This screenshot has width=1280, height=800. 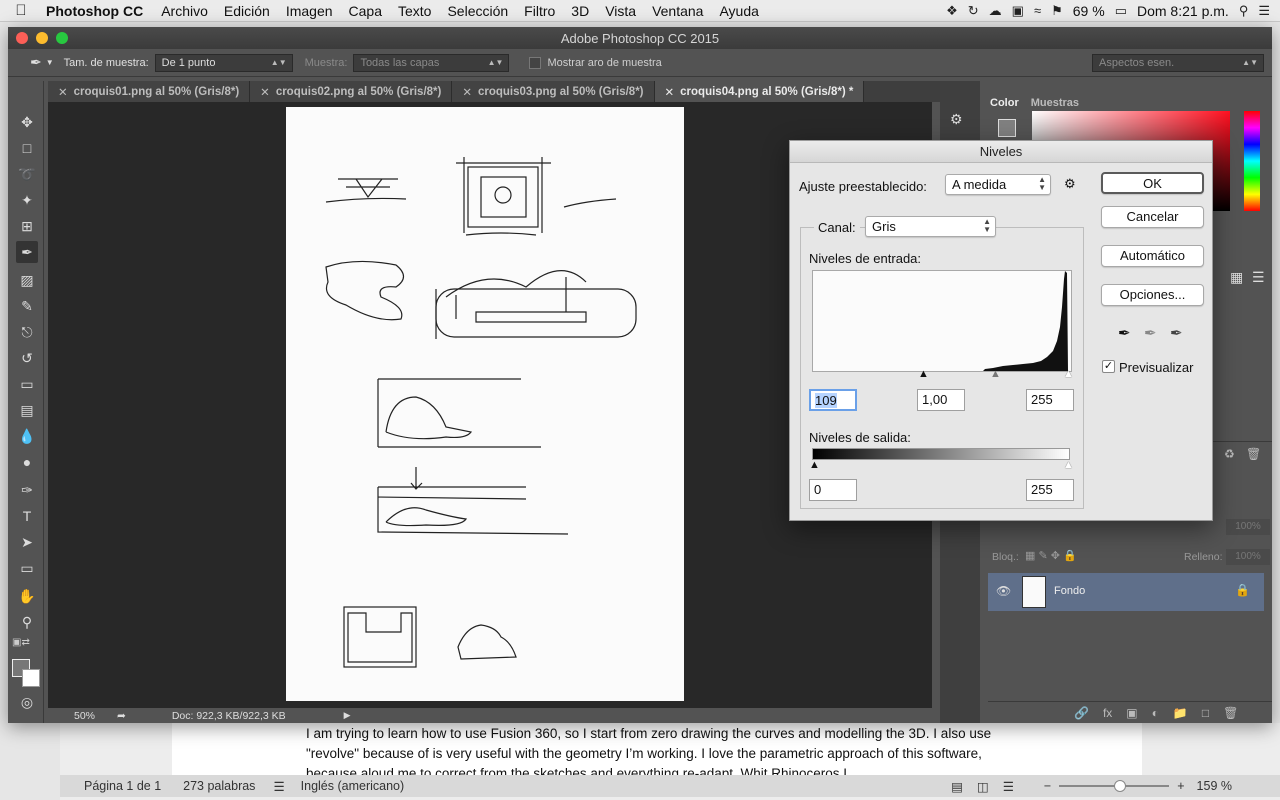 I want to click on input-white-field: 255, so click(x=1050, y=400).